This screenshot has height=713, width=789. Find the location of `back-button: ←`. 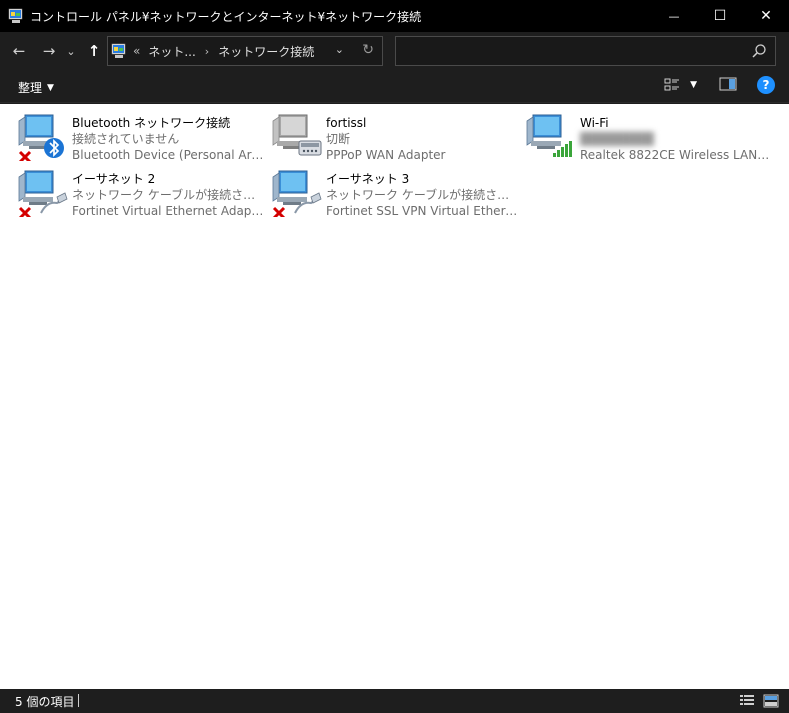

back-button: ← is located at coordinates (19, 51).